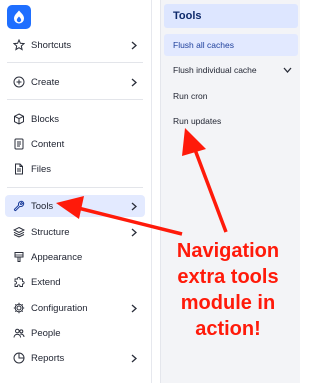  I want to click on annotation-line: Navigation, so click(228, 251).